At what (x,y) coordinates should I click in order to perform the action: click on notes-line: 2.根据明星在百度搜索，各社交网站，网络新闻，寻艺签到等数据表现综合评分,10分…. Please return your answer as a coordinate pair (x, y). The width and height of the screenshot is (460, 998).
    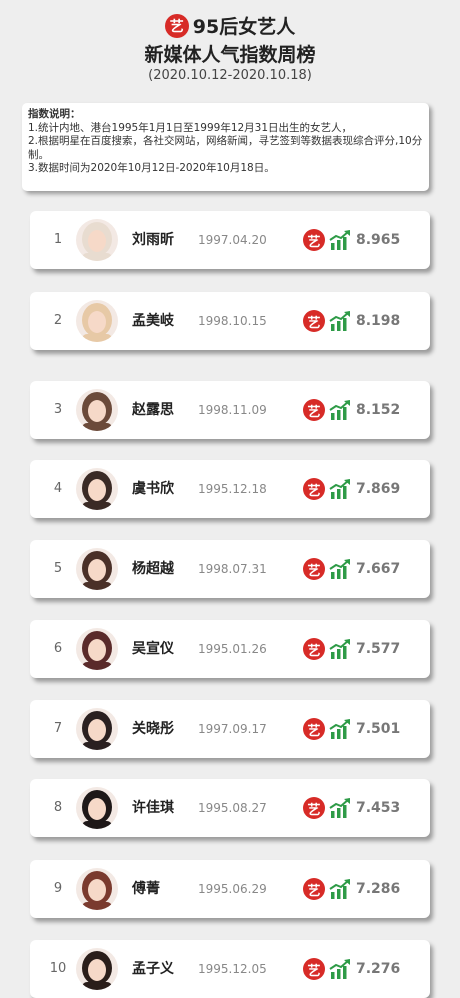
    Looking at the image, I should click on (225, 148).